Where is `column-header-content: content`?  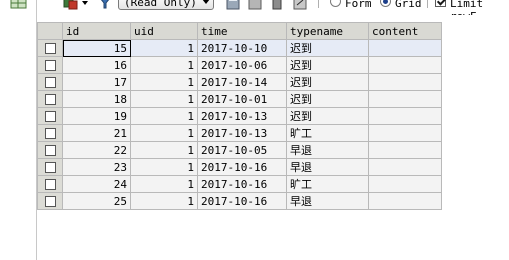 column-header-content: content is located at coordinates (405, 31).